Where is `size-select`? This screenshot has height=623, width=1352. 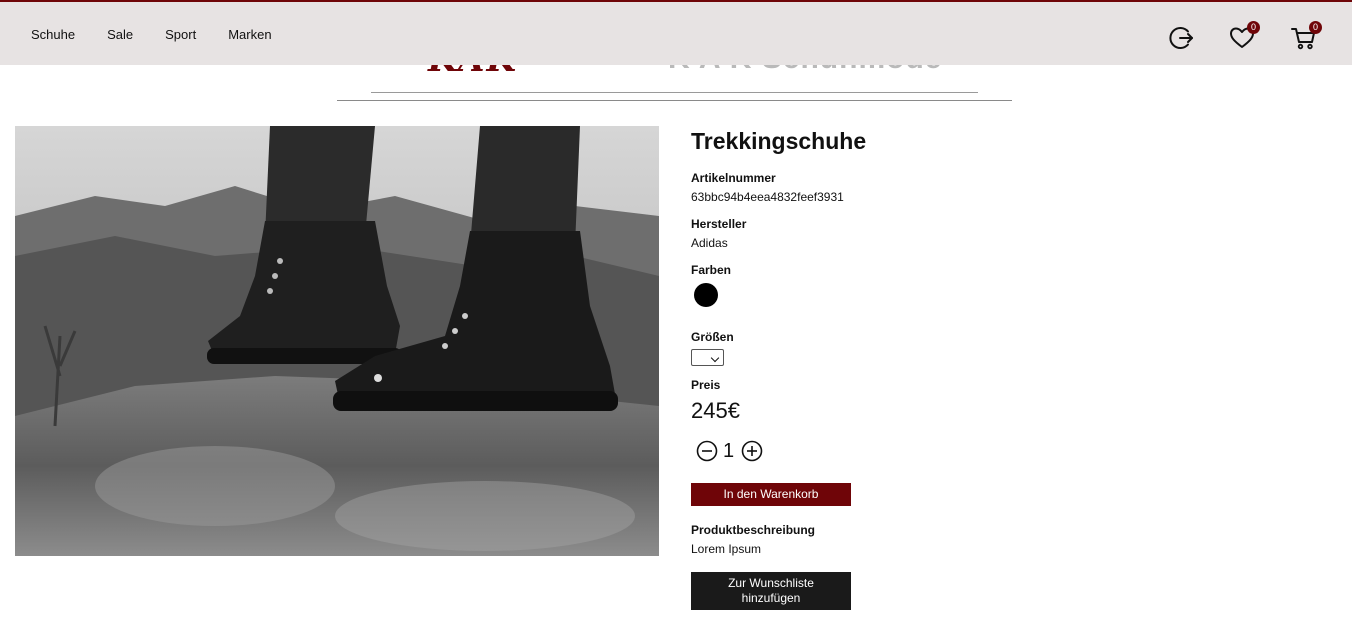 size-select is located at coordinates (707, 357).